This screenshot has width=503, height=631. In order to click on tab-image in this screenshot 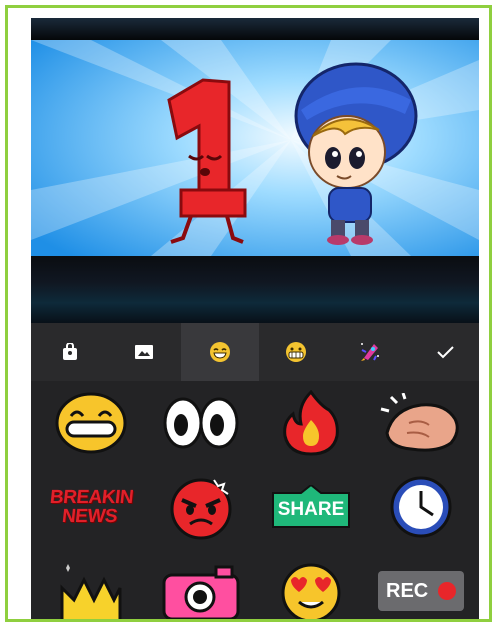, I will do `click(144, 352)`.